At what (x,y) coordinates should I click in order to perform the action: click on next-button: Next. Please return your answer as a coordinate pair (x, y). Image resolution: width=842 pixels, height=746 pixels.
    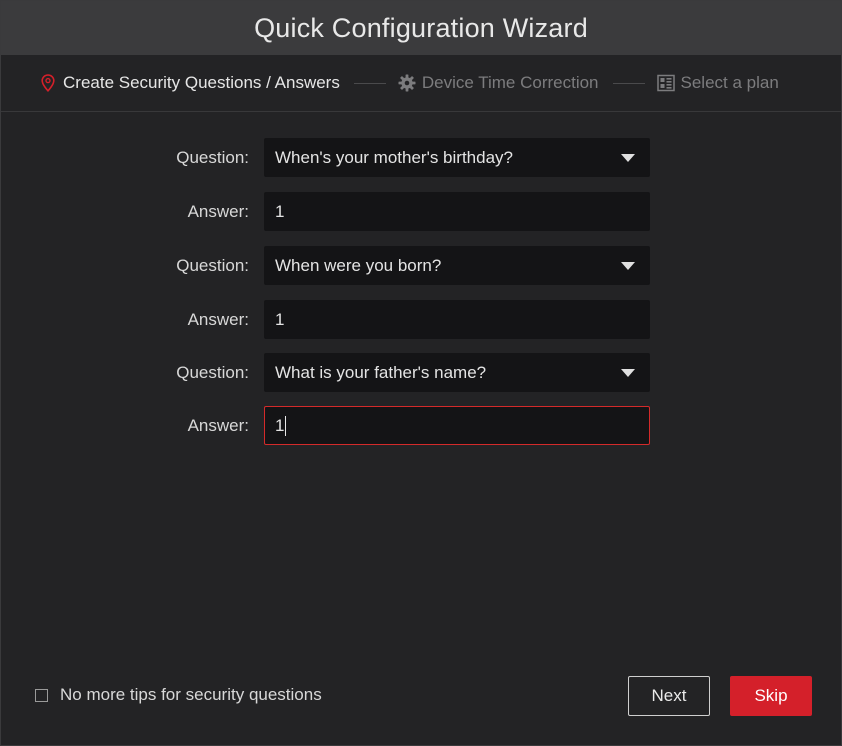
    Looking at the image, I should click on (669, 696).